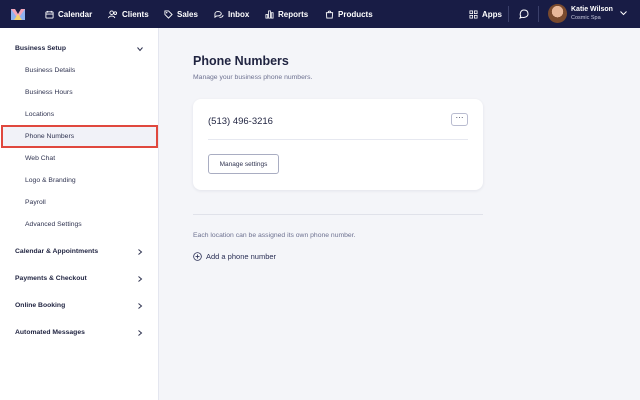 The image size is (640, 400). What do you see at coordinates (459, 119) in the screenshot?
I see `more-options-button: ···` at bounding box center [459, 119].